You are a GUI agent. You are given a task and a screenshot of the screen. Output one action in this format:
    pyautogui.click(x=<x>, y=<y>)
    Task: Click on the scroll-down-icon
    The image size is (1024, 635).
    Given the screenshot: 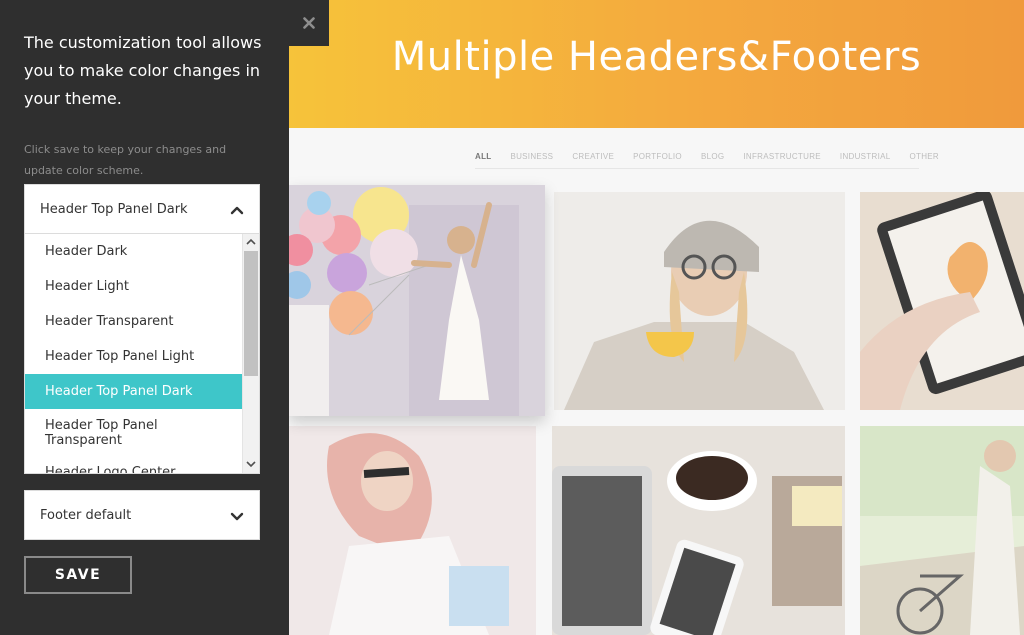 What is the action you would take?
    pyautogui.click(x=251, y=464)
    